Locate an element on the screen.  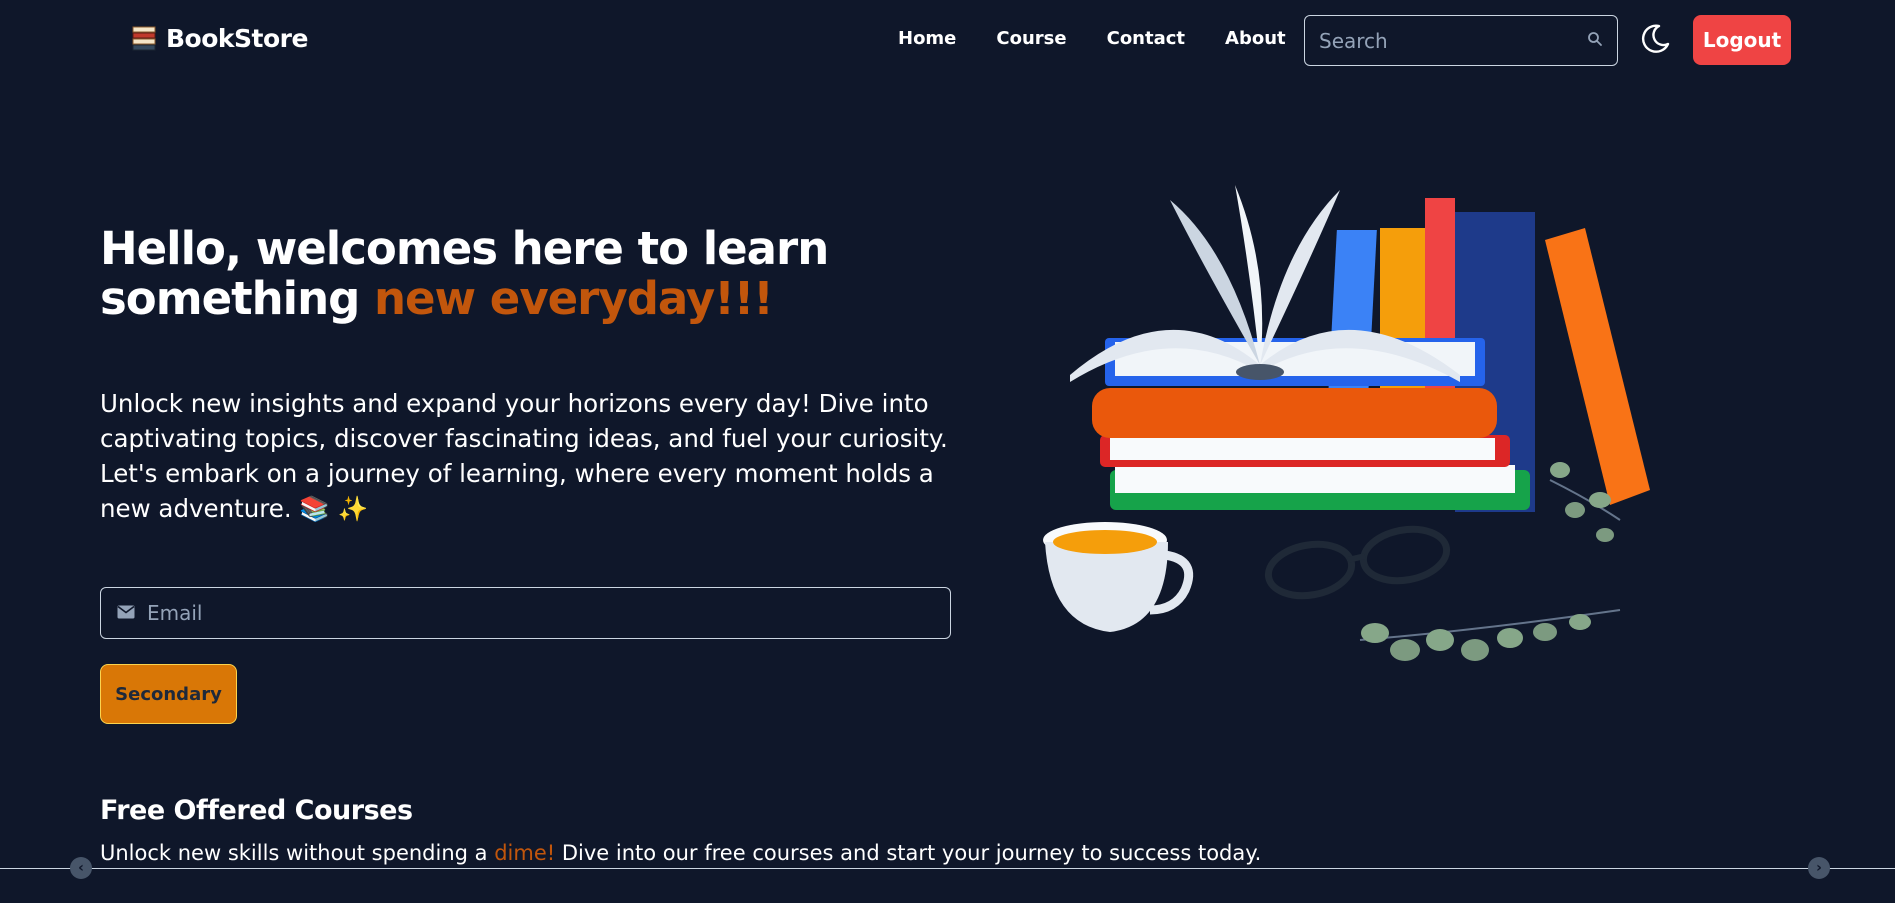
brand-logo: BookStore is located at coordinates (220, 38).